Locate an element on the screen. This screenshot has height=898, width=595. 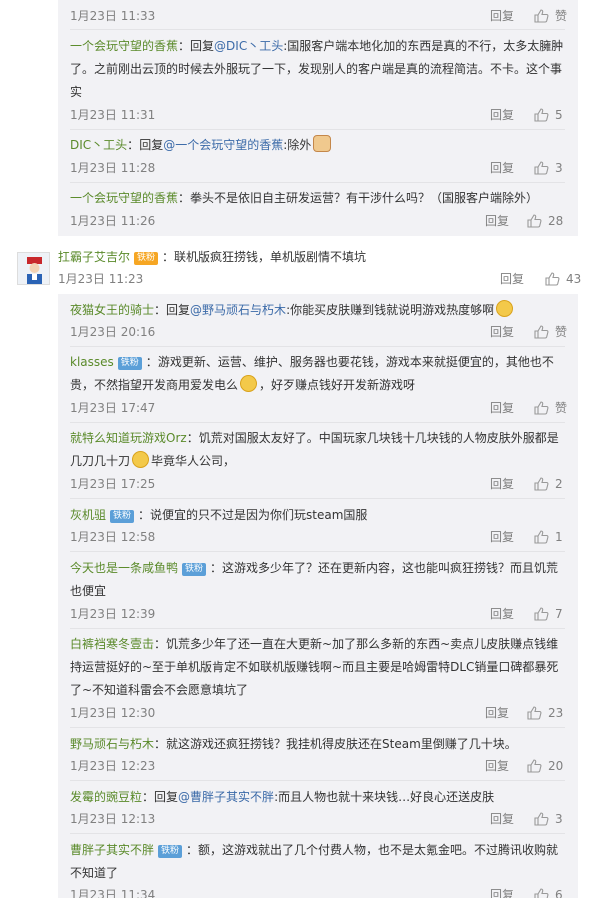
like-button: 23 is located at coordinates (545, 713).